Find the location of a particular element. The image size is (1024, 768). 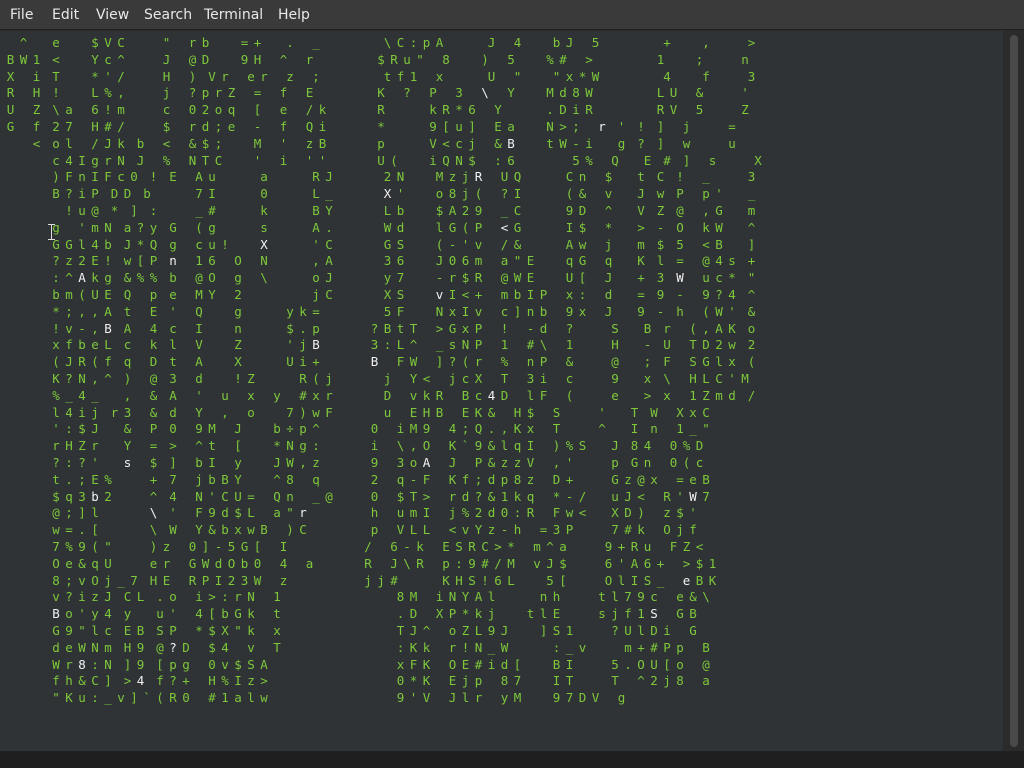

menu-search: Search is located at coordinates (168, 15).